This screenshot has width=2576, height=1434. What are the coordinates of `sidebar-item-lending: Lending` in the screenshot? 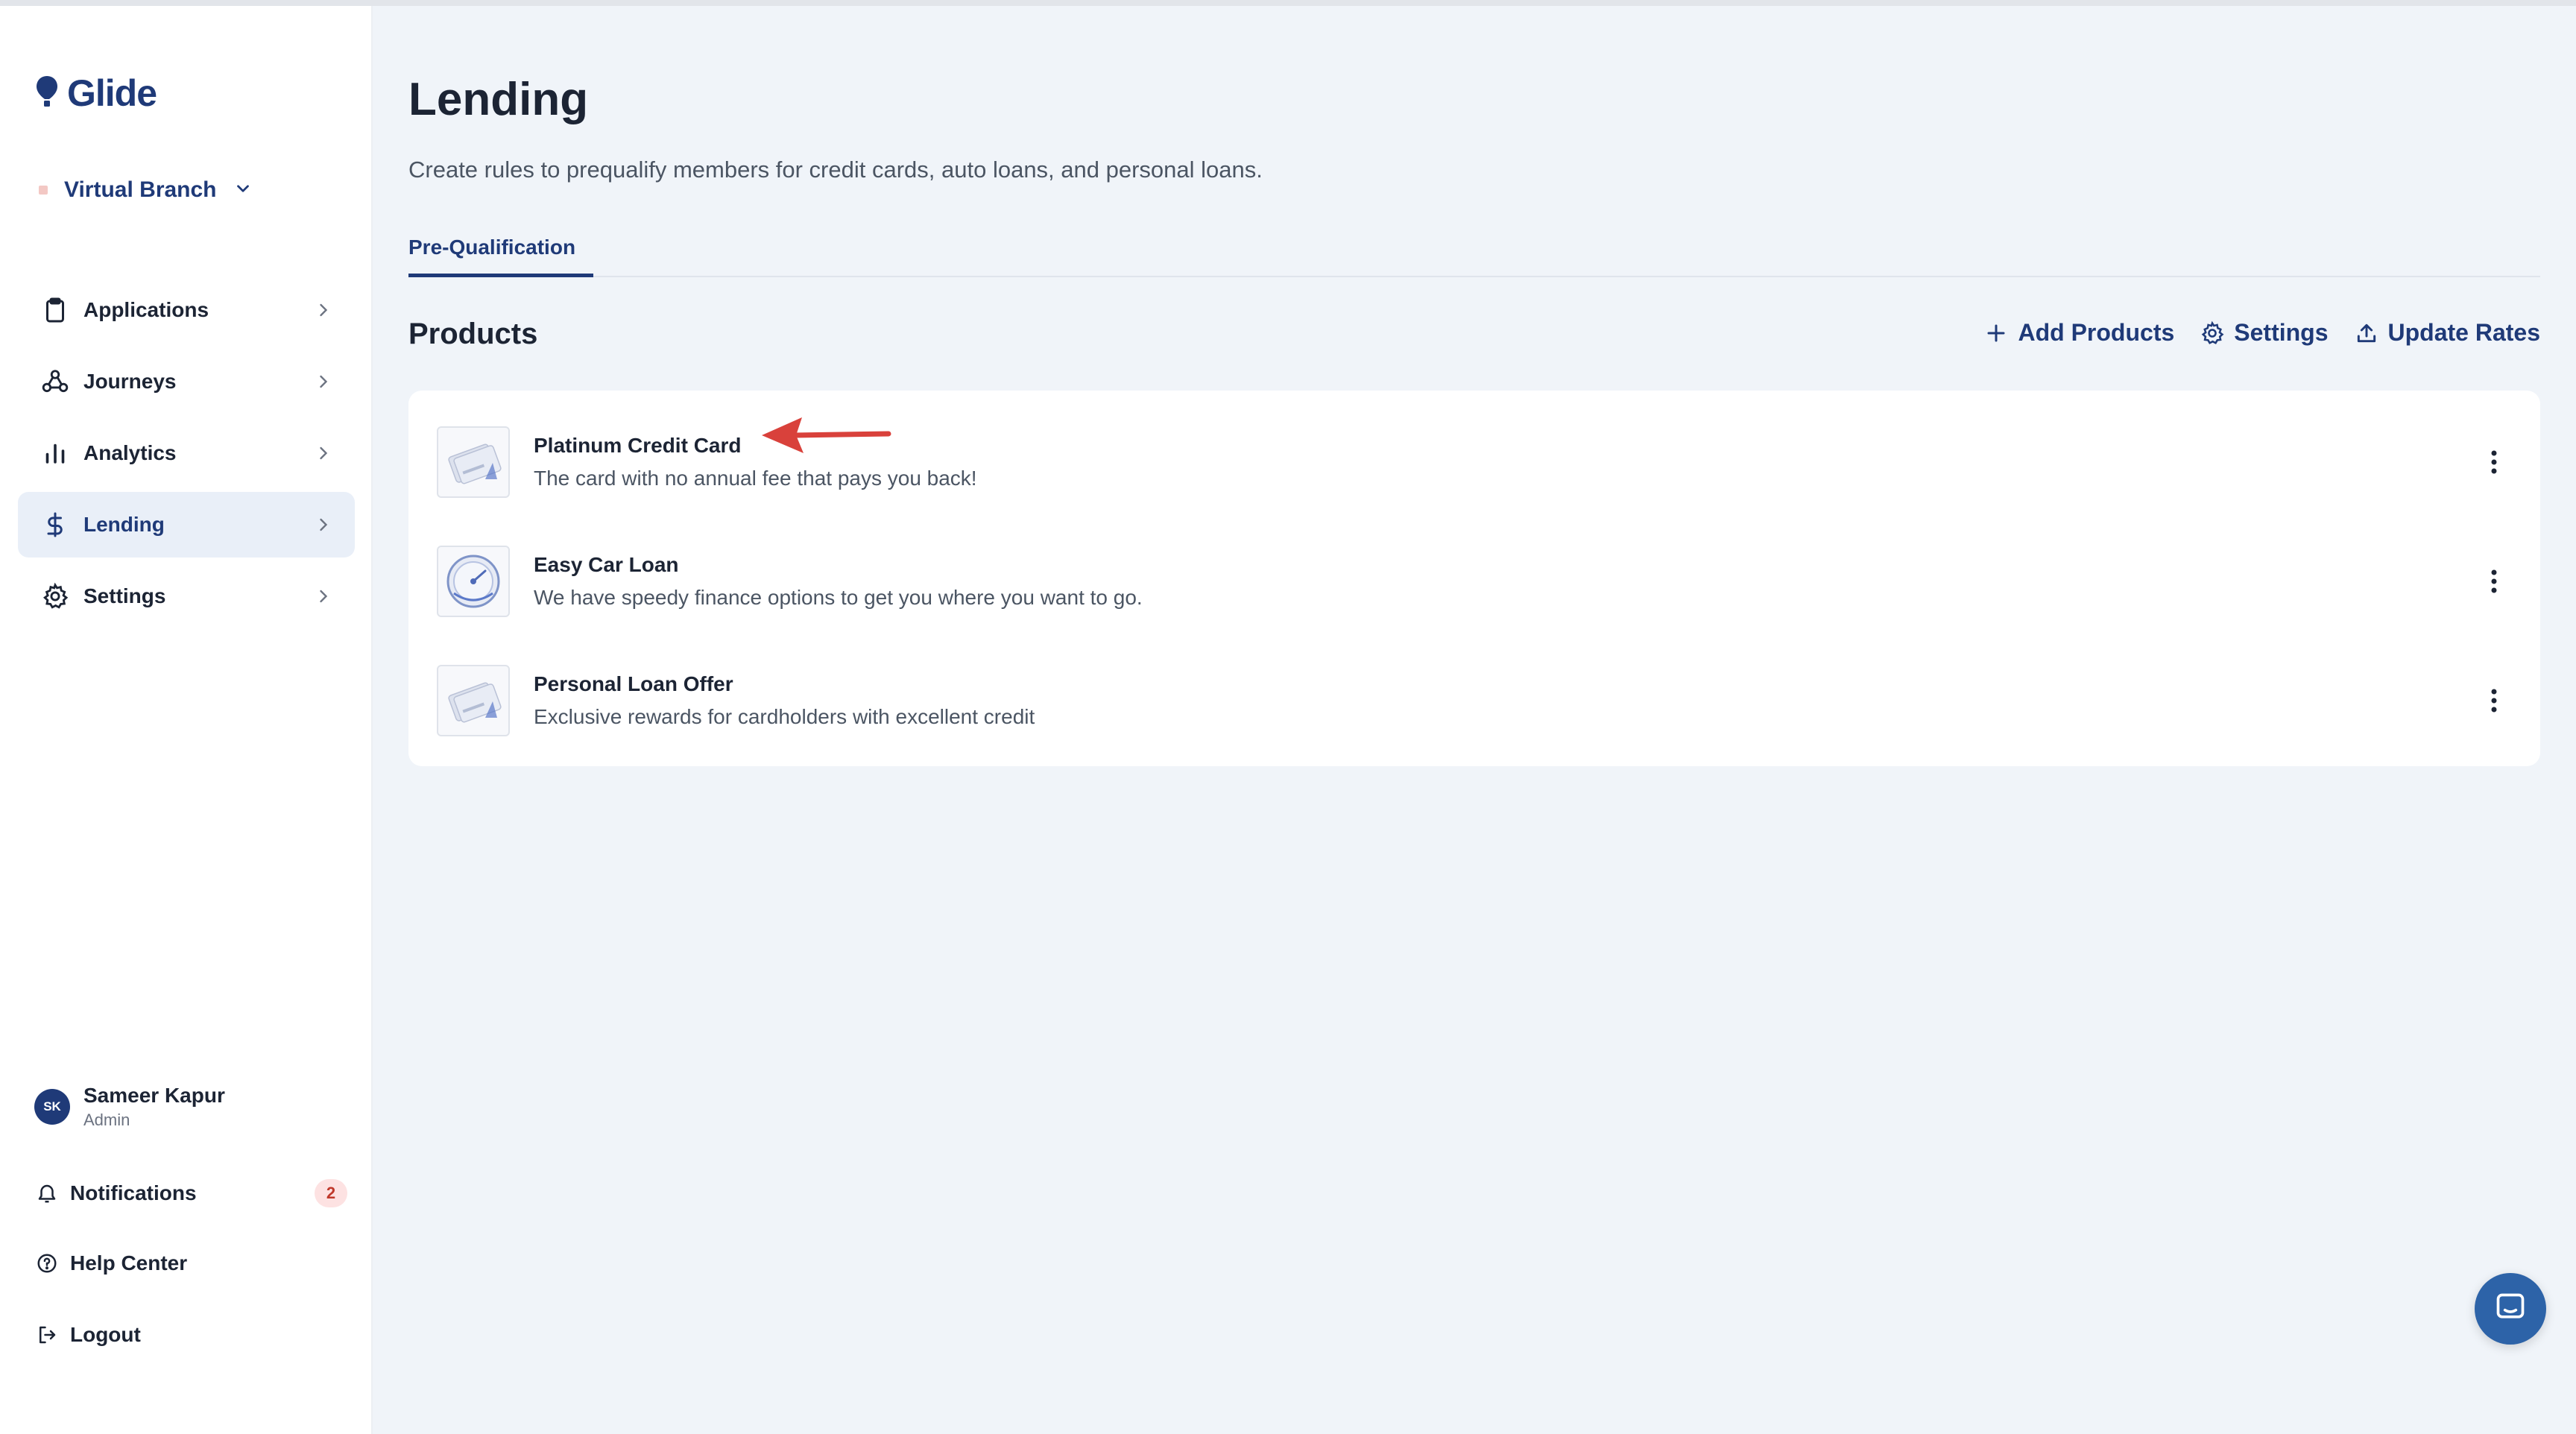 It's located at (187, 525).